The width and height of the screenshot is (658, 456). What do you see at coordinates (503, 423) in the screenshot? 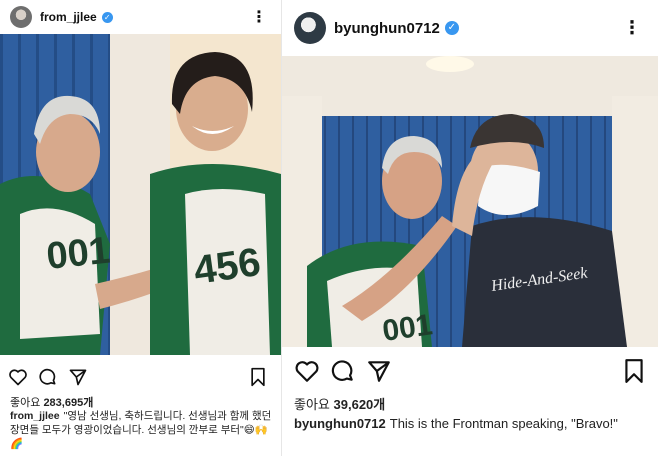
I see `caption-text: This is the Frontman speaking, "Bravo!"` at bounding box center [503, 423].